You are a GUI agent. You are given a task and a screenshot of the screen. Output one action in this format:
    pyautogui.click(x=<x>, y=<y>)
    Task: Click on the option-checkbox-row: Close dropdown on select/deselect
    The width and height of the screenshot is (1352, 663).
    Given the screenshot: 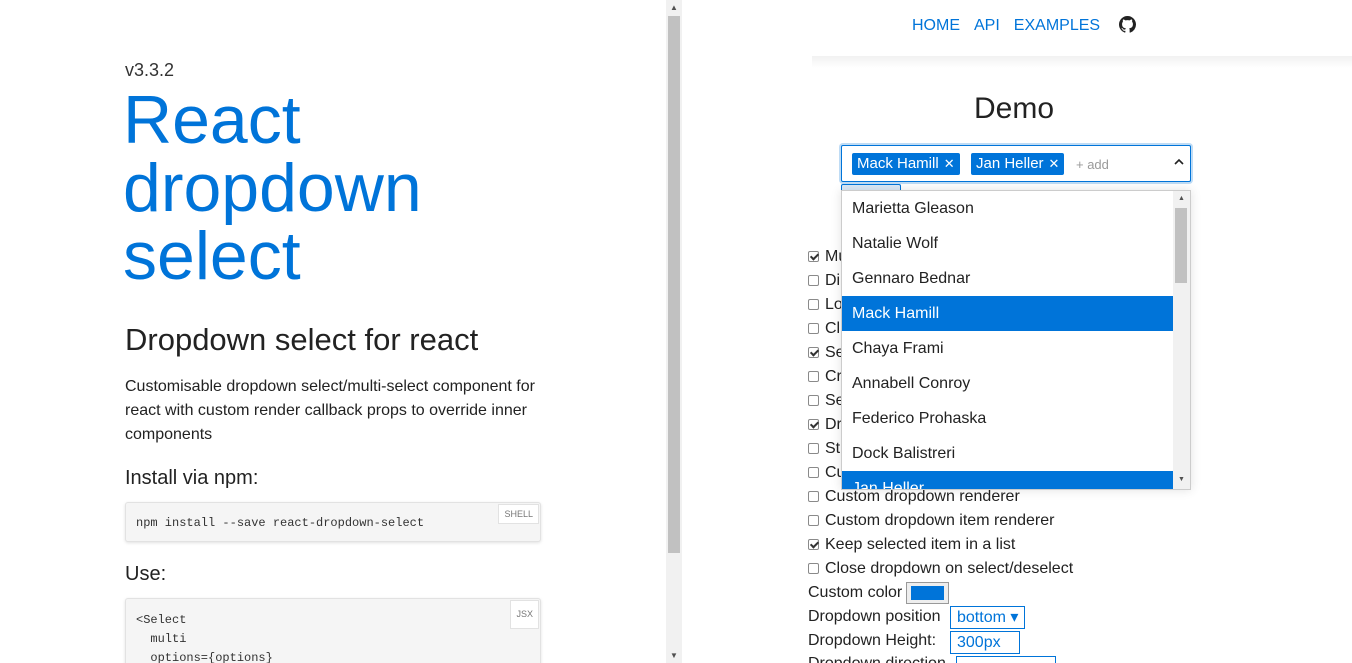 What is the action you would take?
    pyautogui.click(x=958, y=572)
    